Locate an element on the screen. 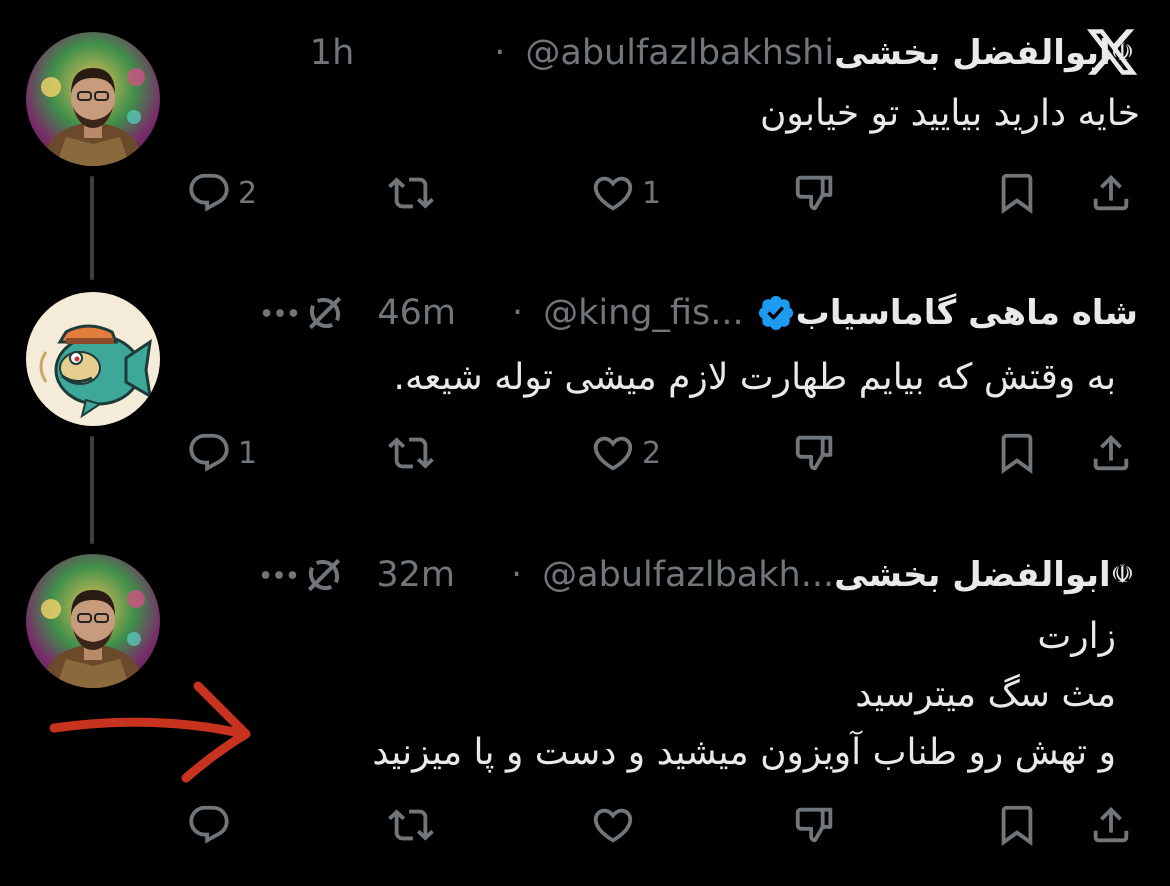 The image size is (1170, 886). tweet-text-line: مث سگ میترسید is located at coordinates (985, 694).